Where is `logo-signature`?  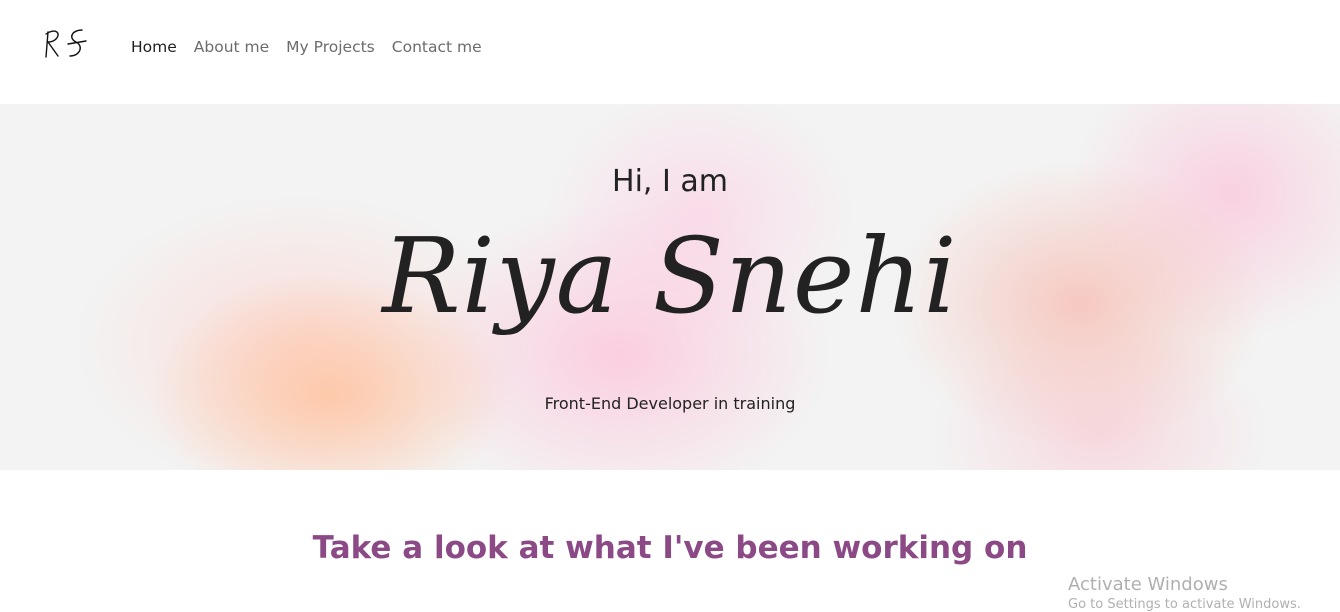 logo-signature is located at coordinates (66, 43).